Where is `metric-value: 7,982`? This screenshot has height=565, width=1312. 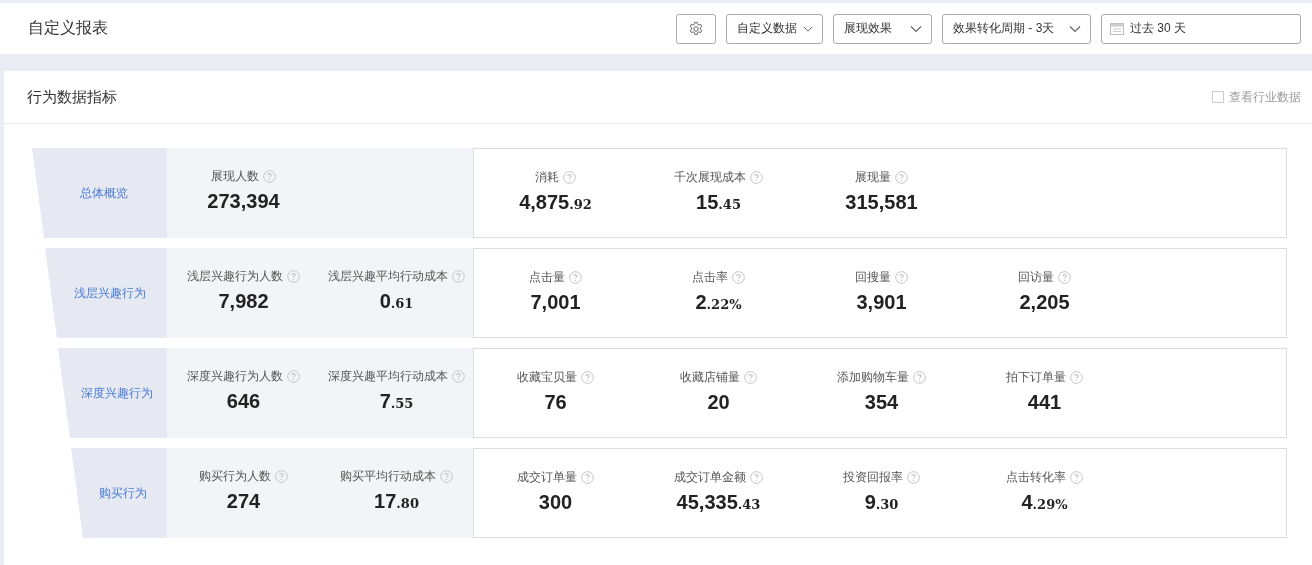 metric-value: 7,982 is located at coordinates (243, 301).